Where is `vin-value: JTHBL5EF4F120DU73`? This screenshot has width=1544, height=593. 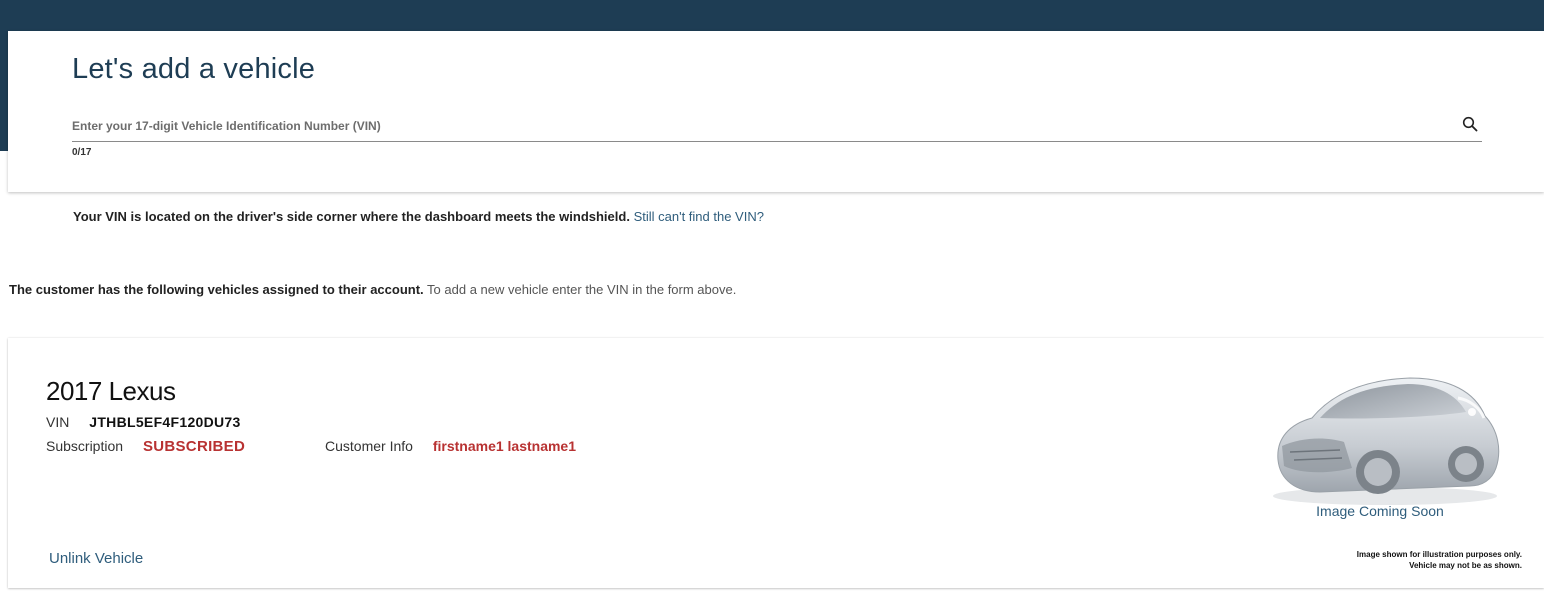 vin-value: JTHBL5EF4F120DU73 is located at coordinates (165, 422).